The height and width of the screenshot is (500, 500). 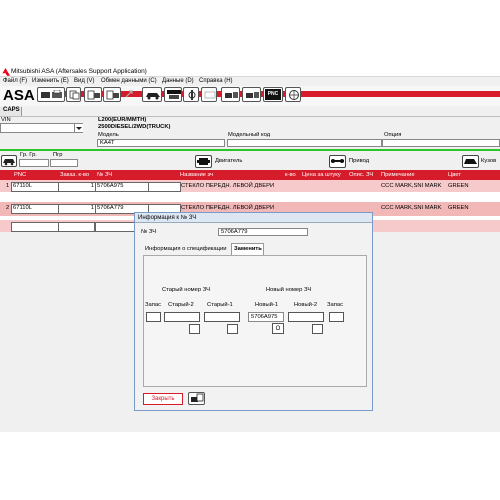 What do you see at coordinates (129, 81) in the screenshot?
I see `menu-exchange: Обмен данными (C)` at bounding box center [129, 81].